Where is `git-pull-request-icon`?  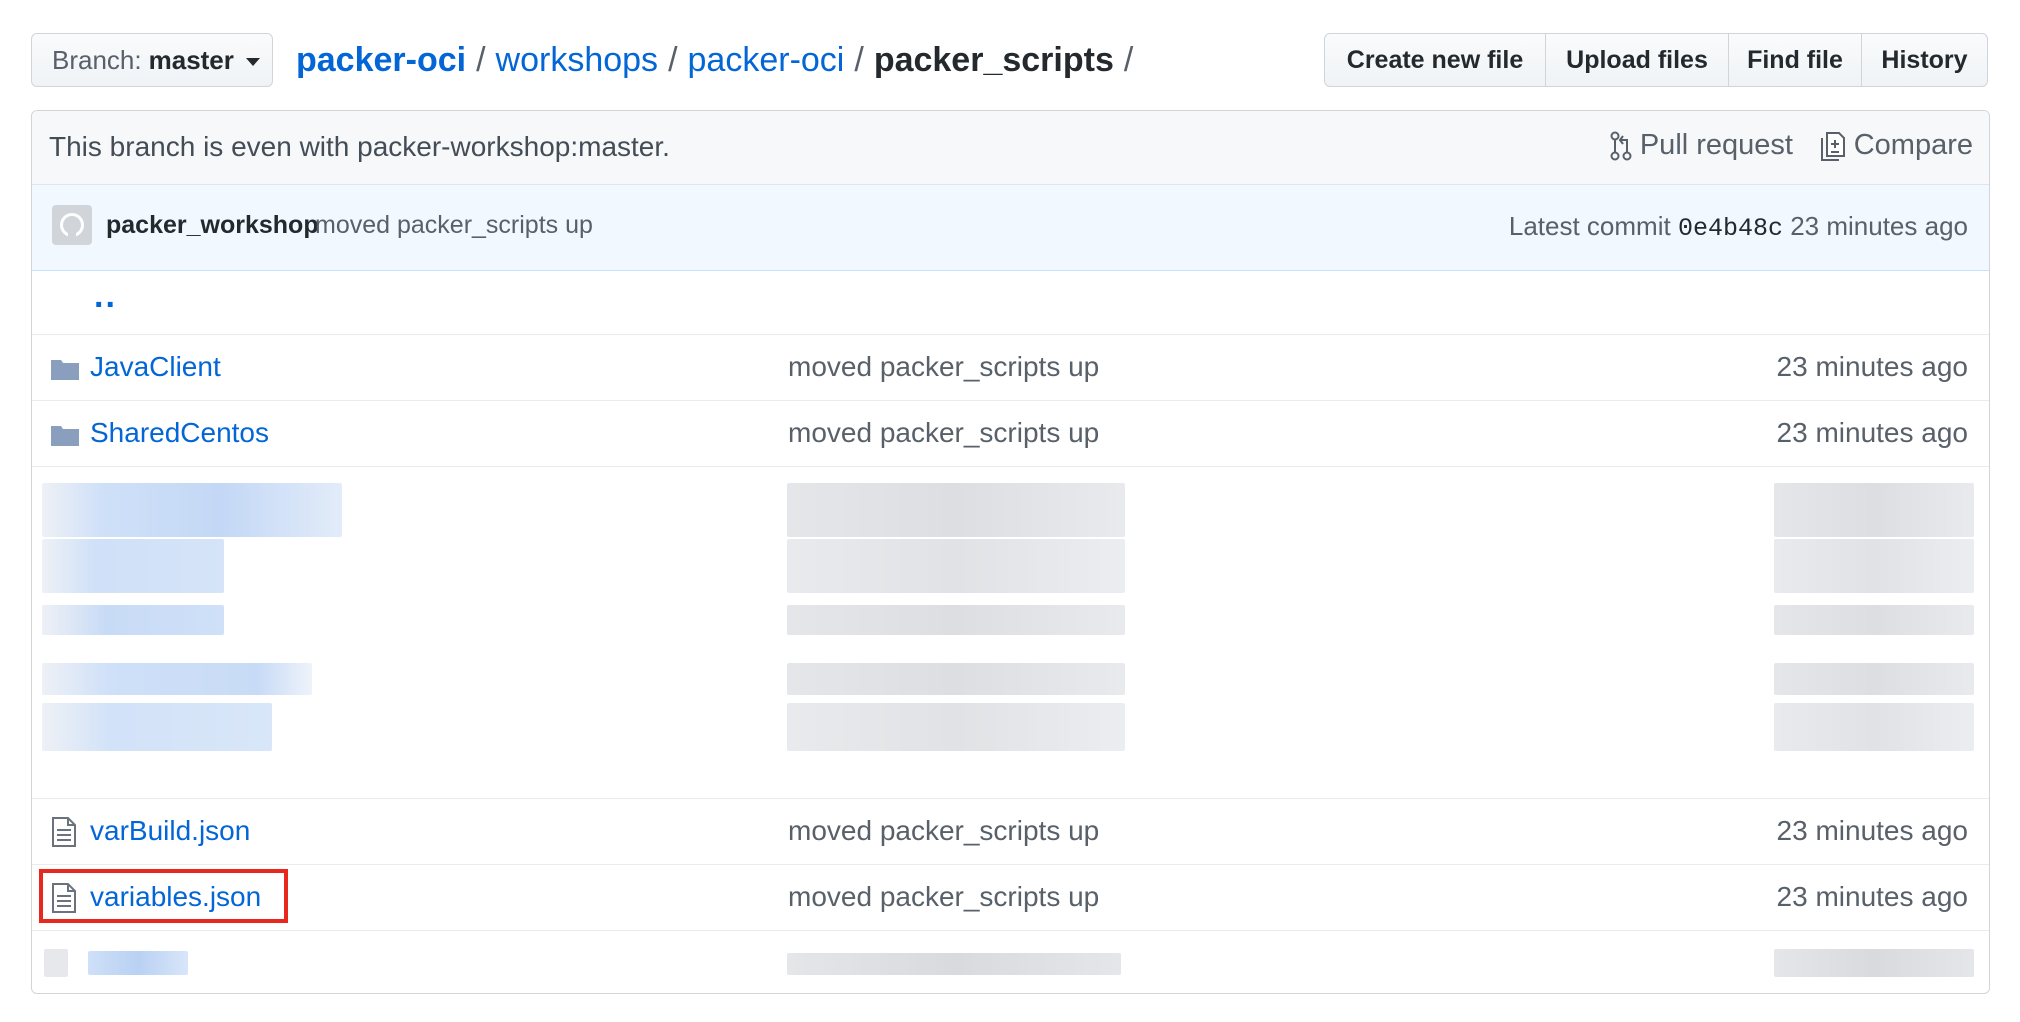 git-pull-request-icon is located at coordinates (1621, 145).